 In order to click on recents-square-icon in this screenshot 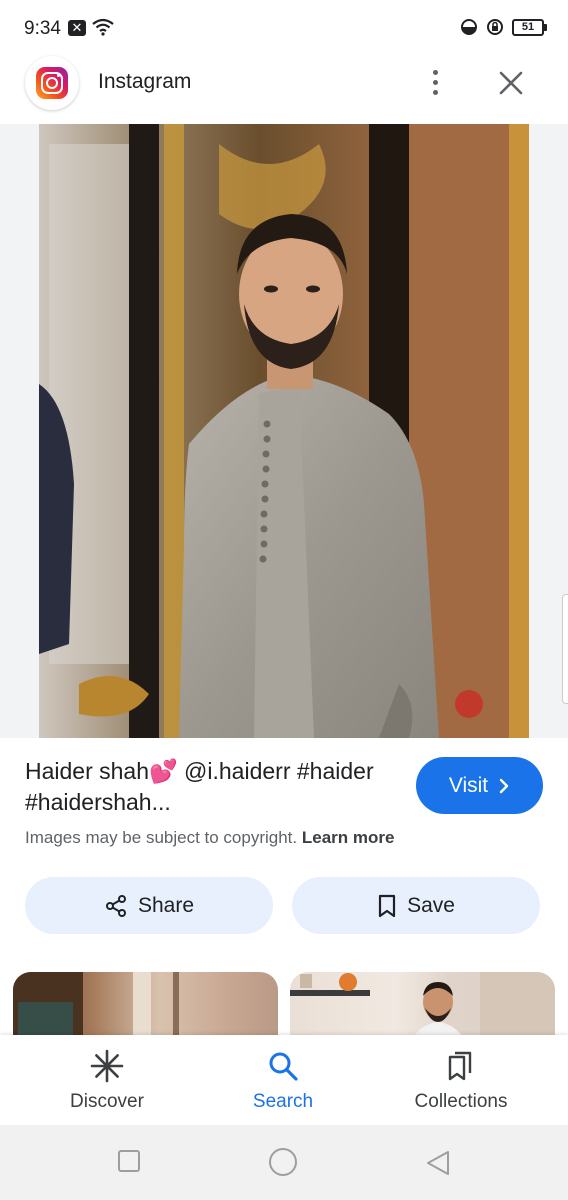, I will do `click(129, 1161)`.